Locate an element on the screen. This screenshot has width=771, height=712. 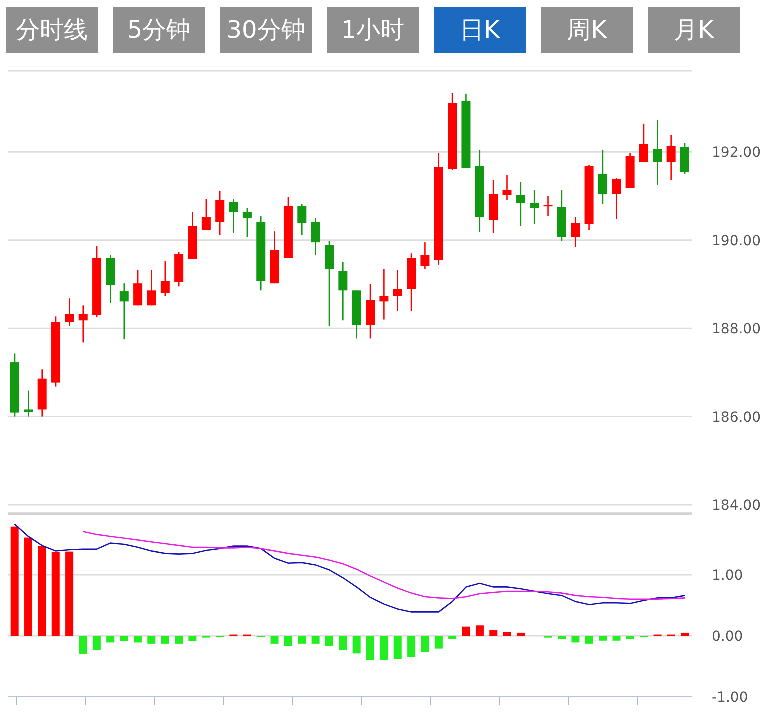
axis-label: 1.00 is located at coordinates (728, 576).